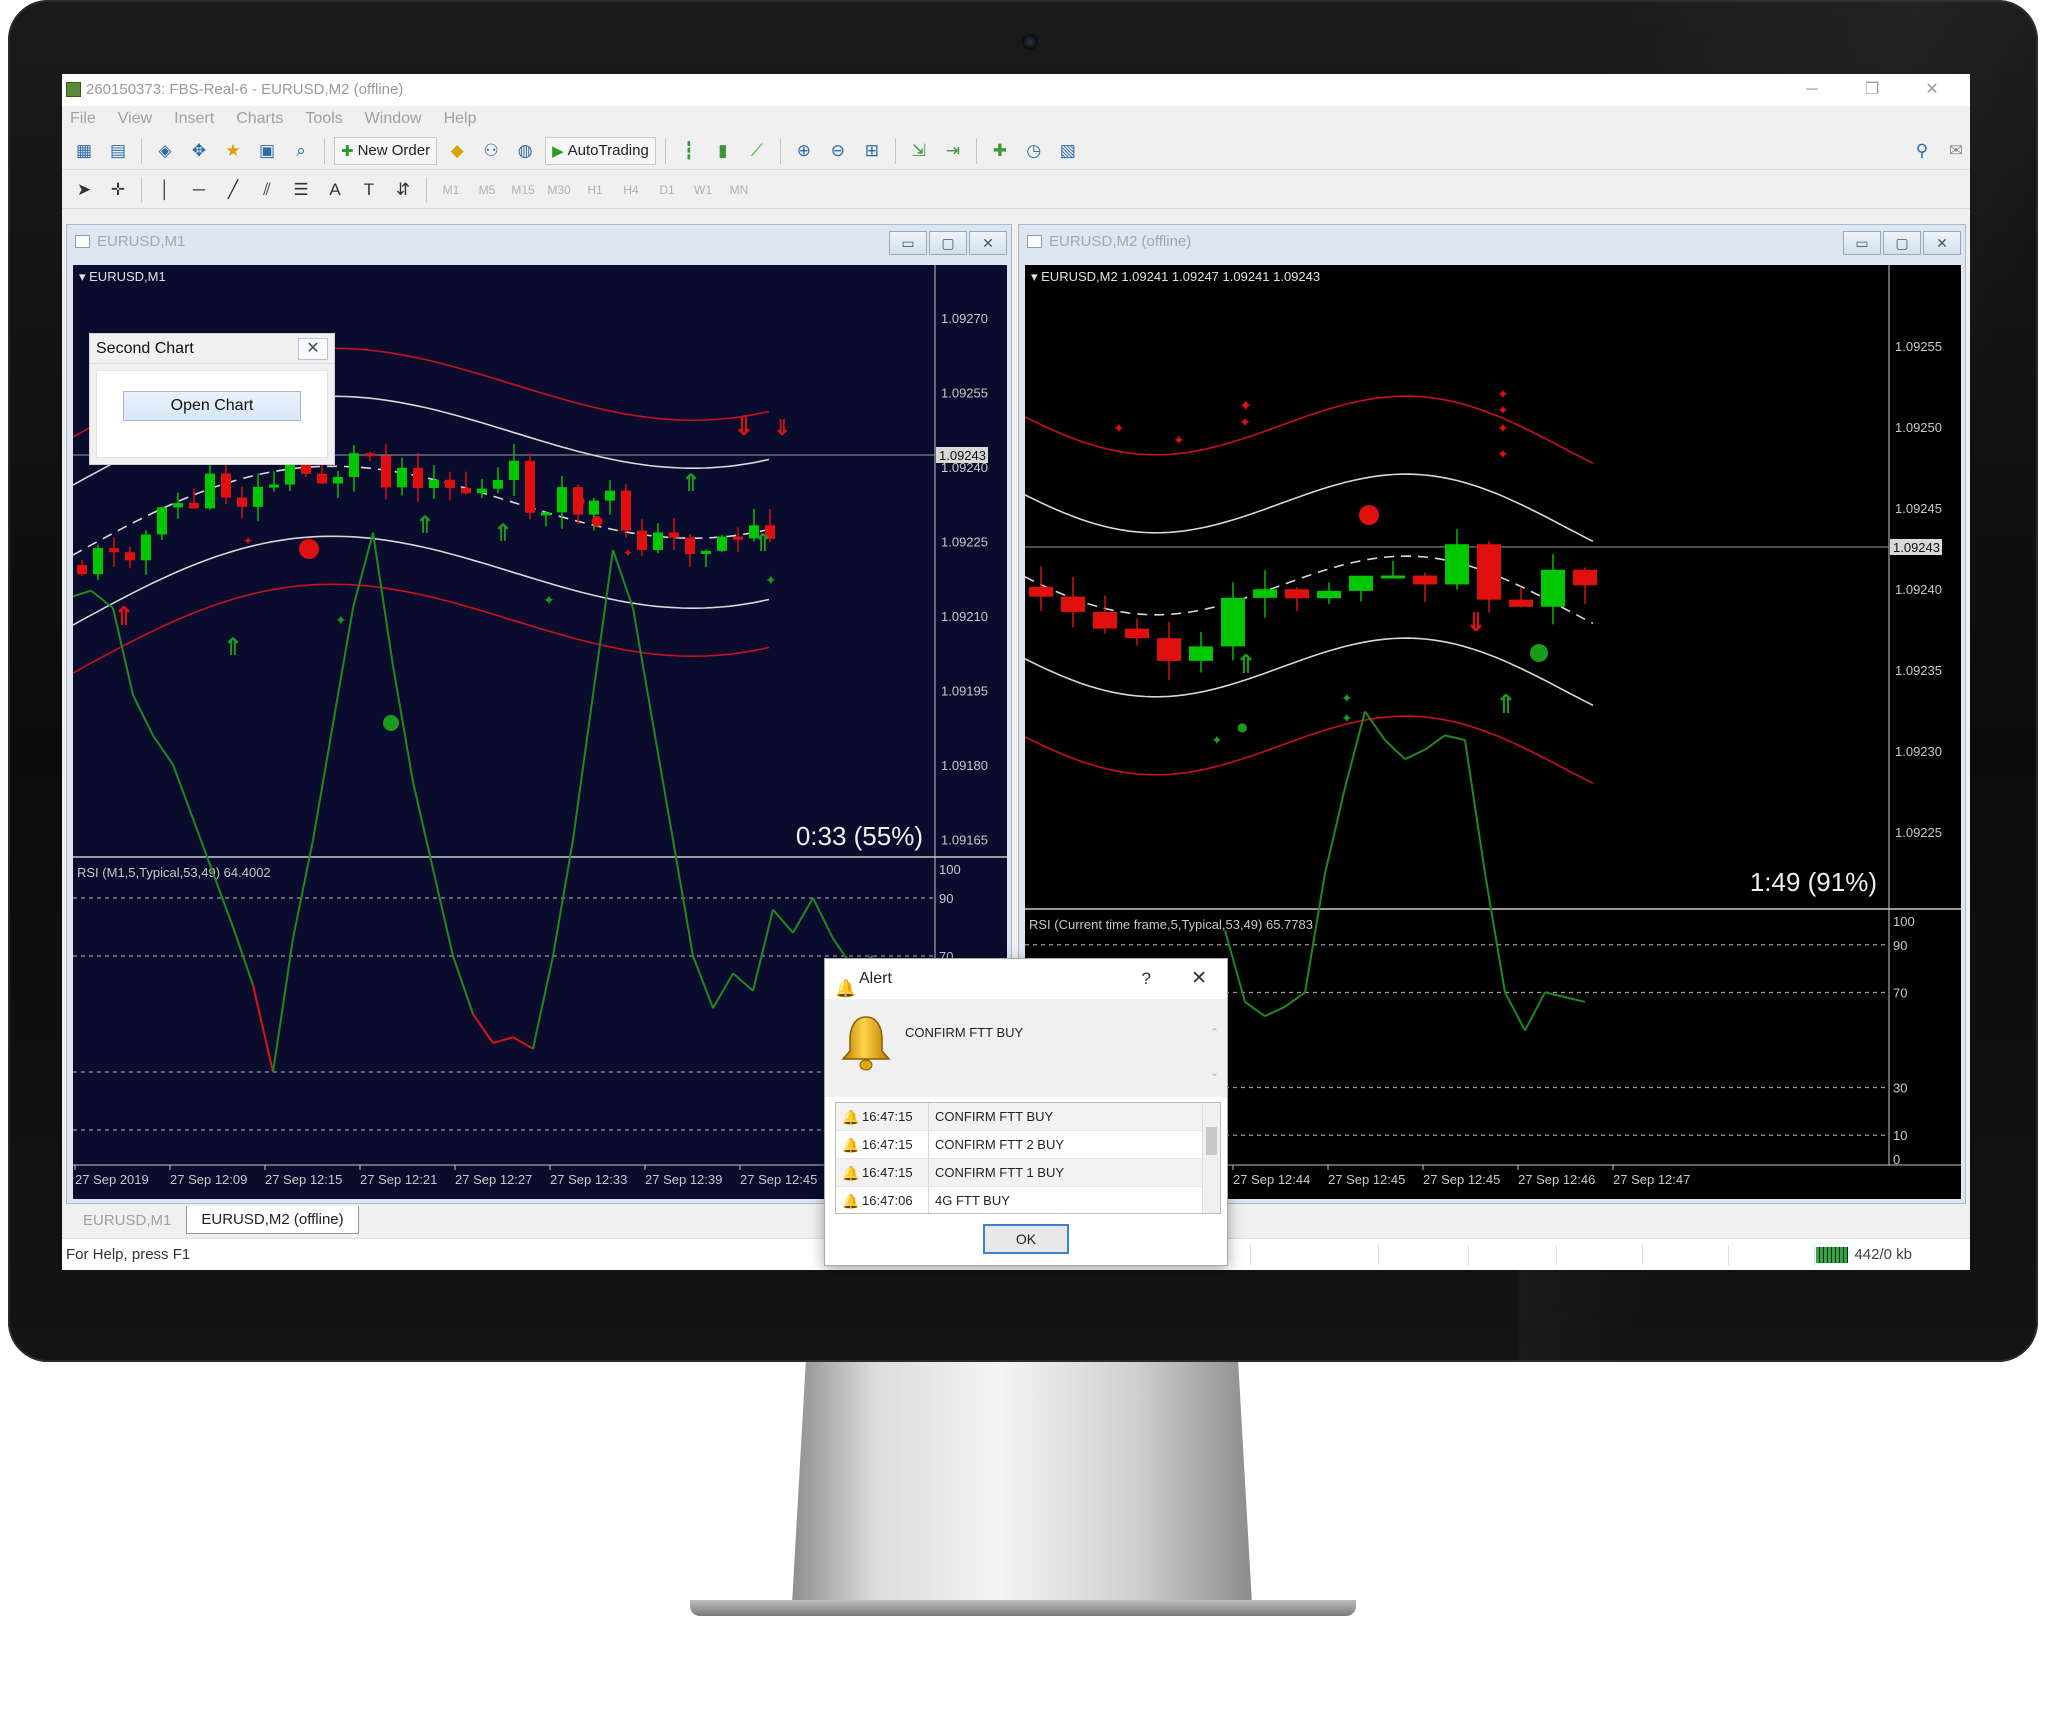 The width and height of the screenshot is (2048, 1722). What do you see at coordinates (212, 406) in the screenshot?
I see `open-chart-button: Open Chart` at bounding box center [212, 406].